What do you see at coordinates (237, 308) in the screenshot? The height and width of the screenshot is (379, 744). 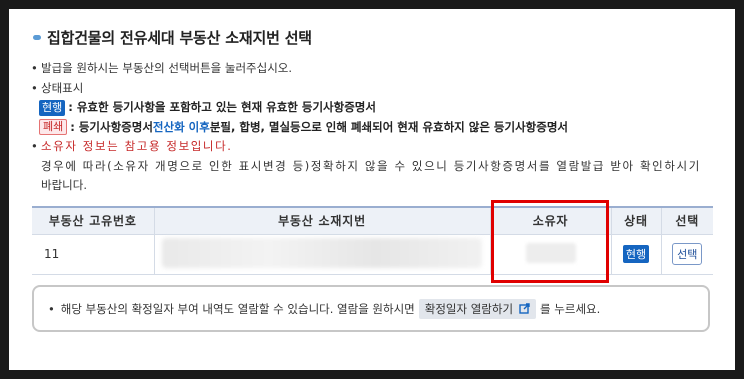 I see `notice-text: 해당 부동산의 확정일자 부여 내역도 열람할 수 있습니다. 열람을 원하시면` at bounding box center [237, 308].